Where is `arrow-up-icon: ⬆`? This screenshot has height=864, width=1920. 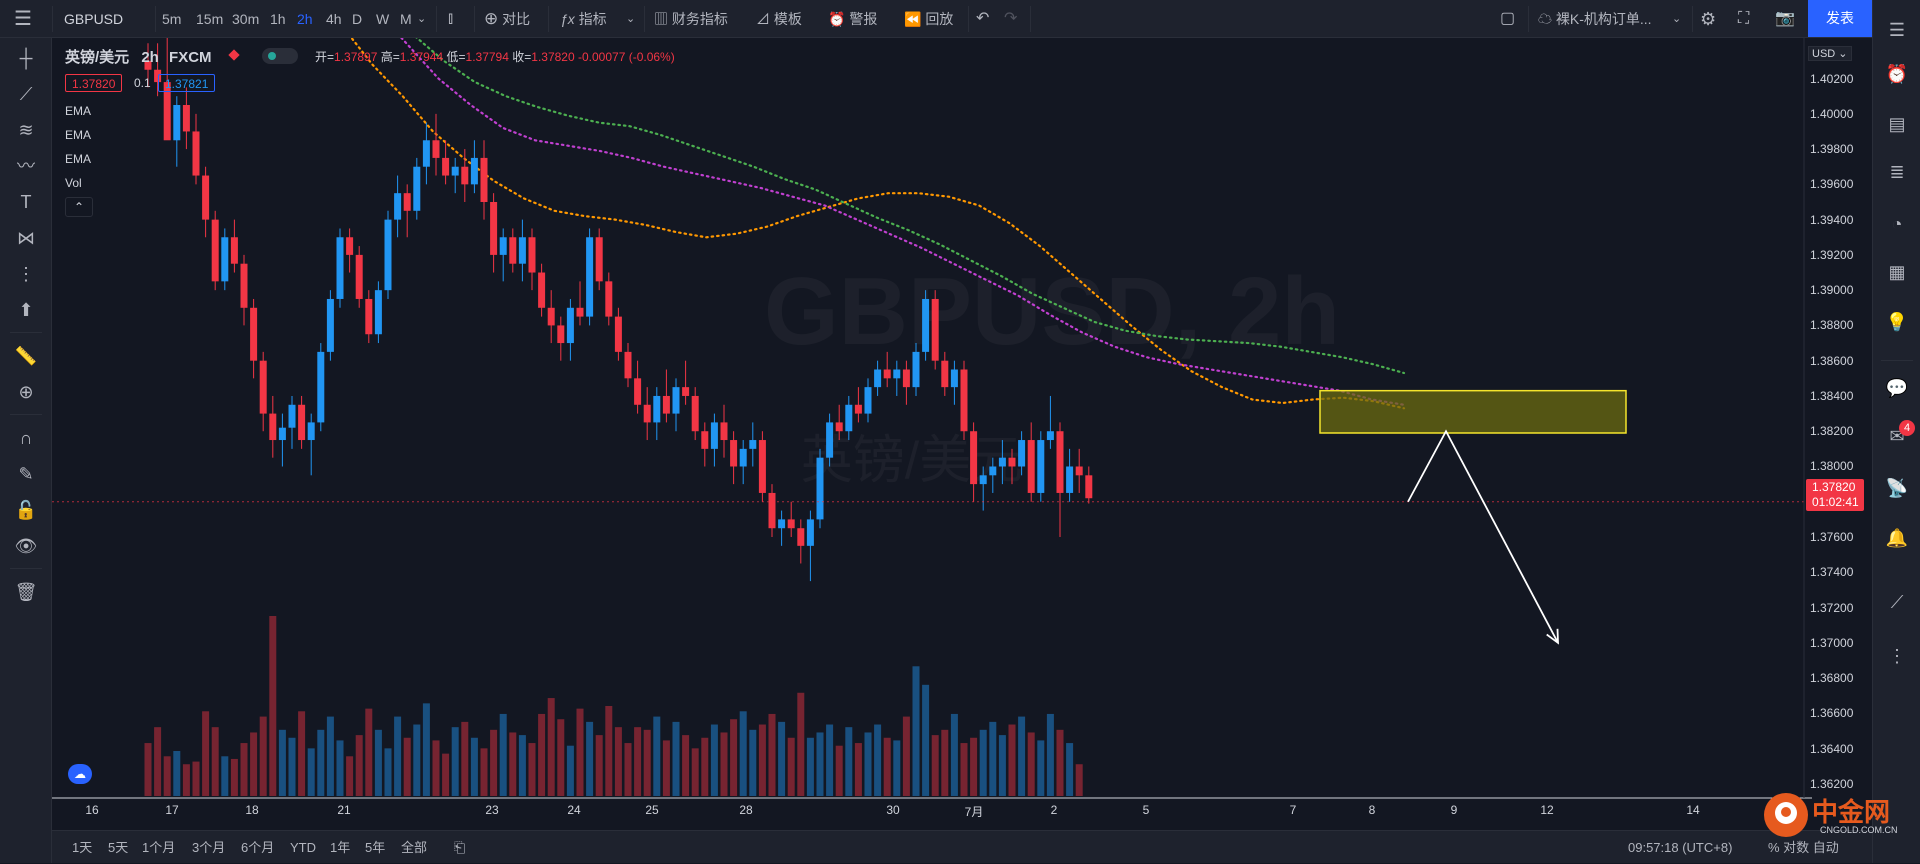 arrow-up-icon: ⬆ is located at coordinates (26, 310).